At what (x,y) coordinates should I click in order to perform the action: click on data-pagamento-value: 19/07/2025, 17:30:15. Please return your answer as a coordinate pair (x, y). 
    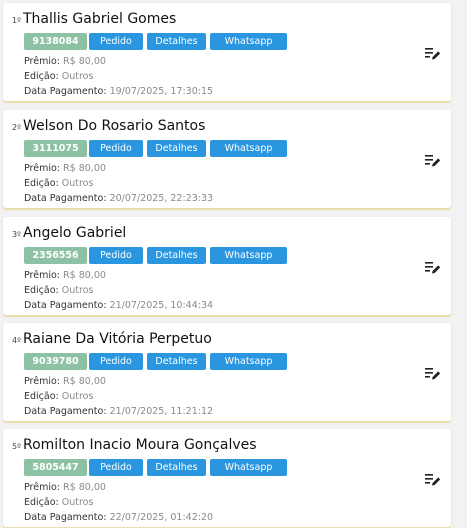
    Looking at the image, I should click on (161, 91).